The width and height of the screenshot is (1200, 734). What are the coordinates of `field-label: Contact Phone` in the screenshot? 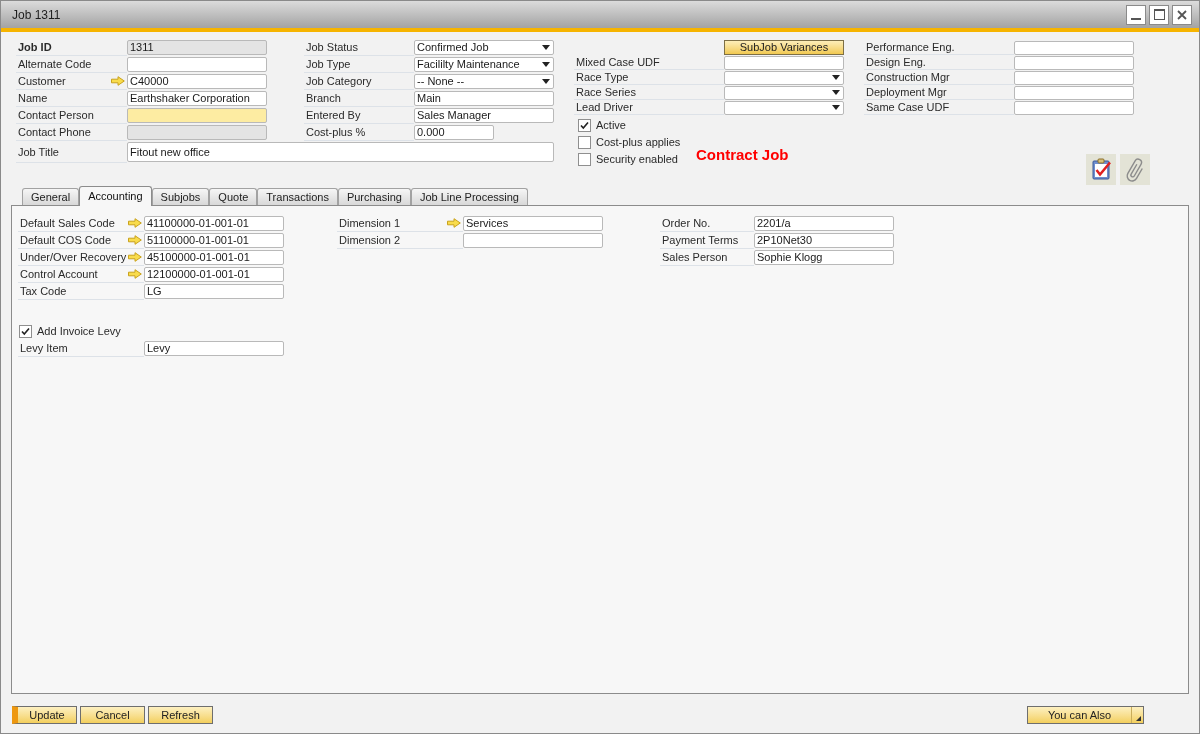 It's located at (54, 132).